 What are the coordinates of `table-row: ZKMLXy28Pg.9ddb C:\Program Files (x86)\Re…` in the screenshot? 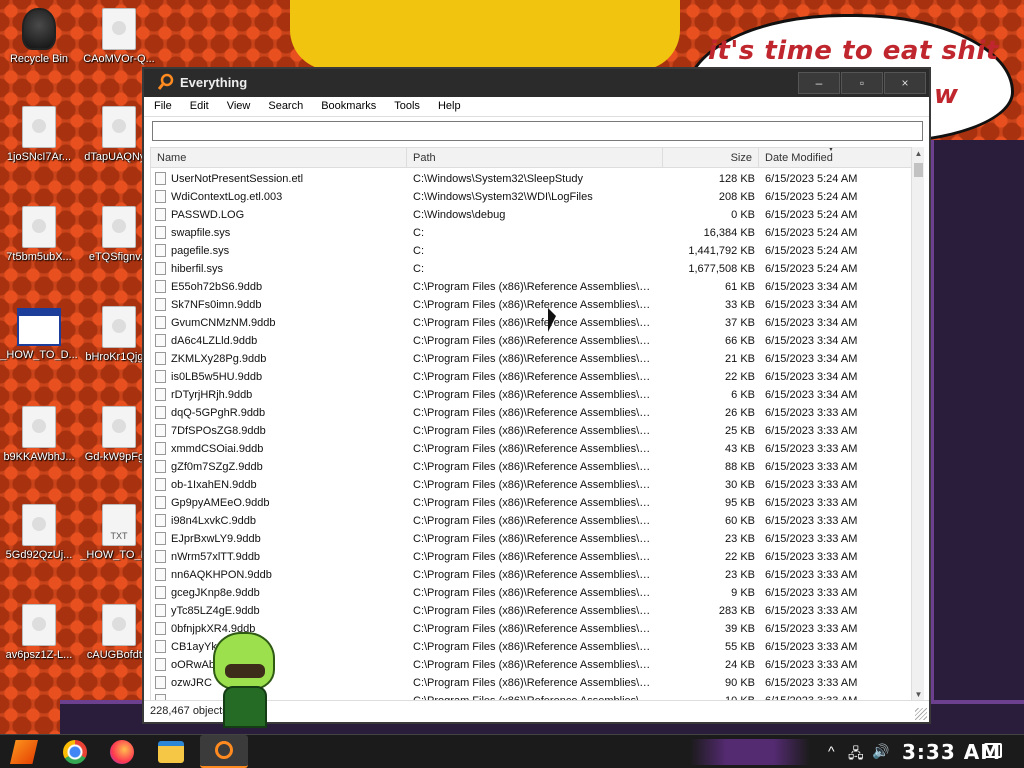 It's located at (531, 359).